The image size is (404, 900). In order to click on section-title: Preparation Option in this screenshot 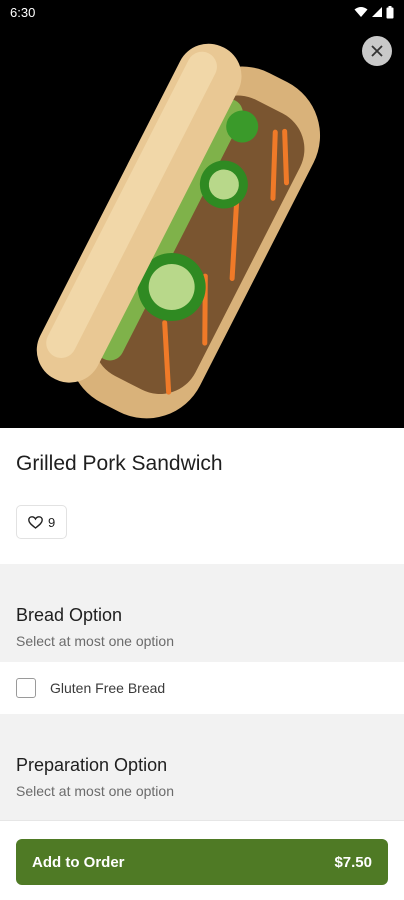, I will do `click(92, 765)`.